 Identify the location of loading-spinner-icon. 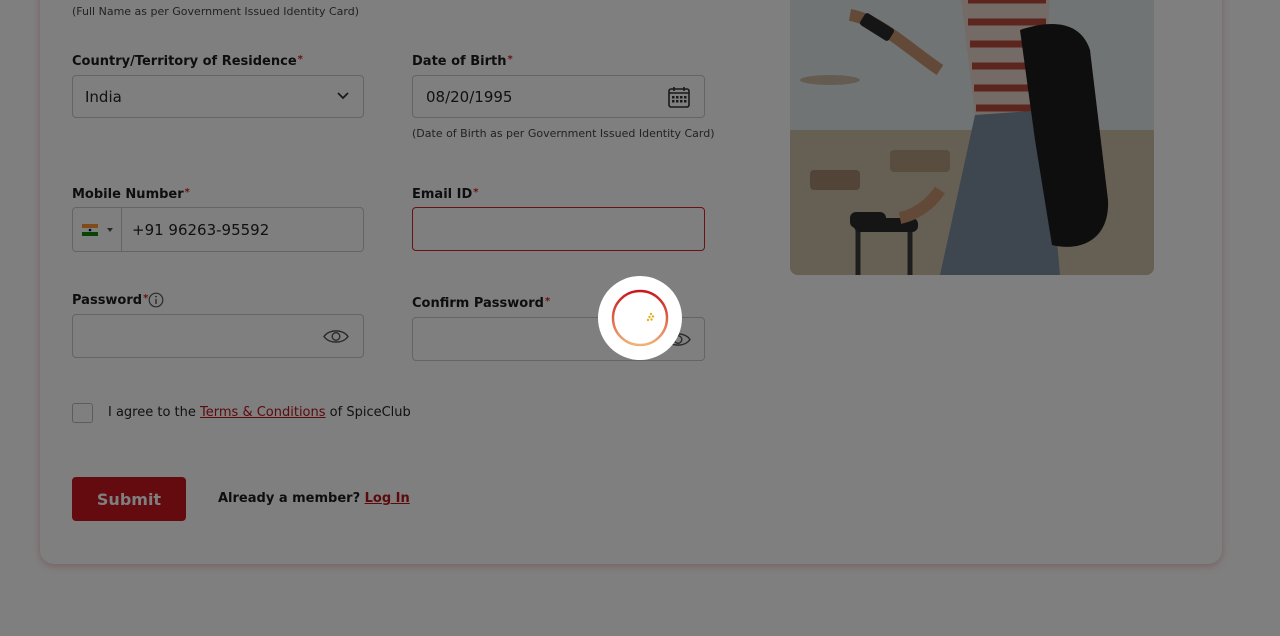
(640, 318).